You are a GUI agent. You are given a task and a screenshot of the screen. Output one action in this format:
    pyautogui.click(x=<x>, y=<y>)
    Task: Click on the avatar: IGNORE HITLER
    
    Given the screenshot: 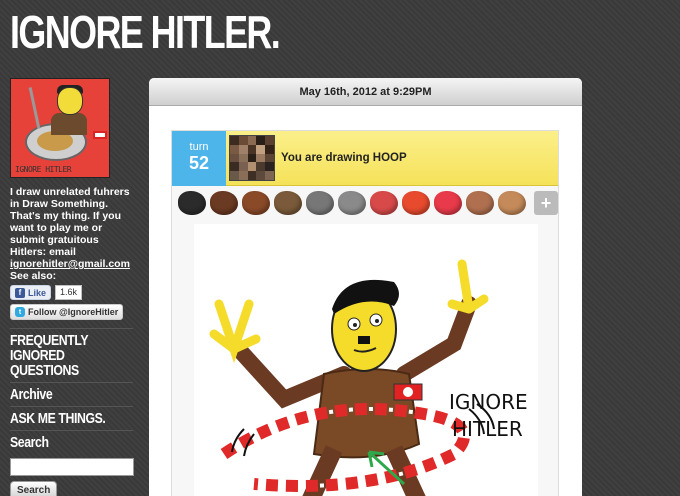 What is the action you would take?
    pyautogui.click(x=60, y=128)
    